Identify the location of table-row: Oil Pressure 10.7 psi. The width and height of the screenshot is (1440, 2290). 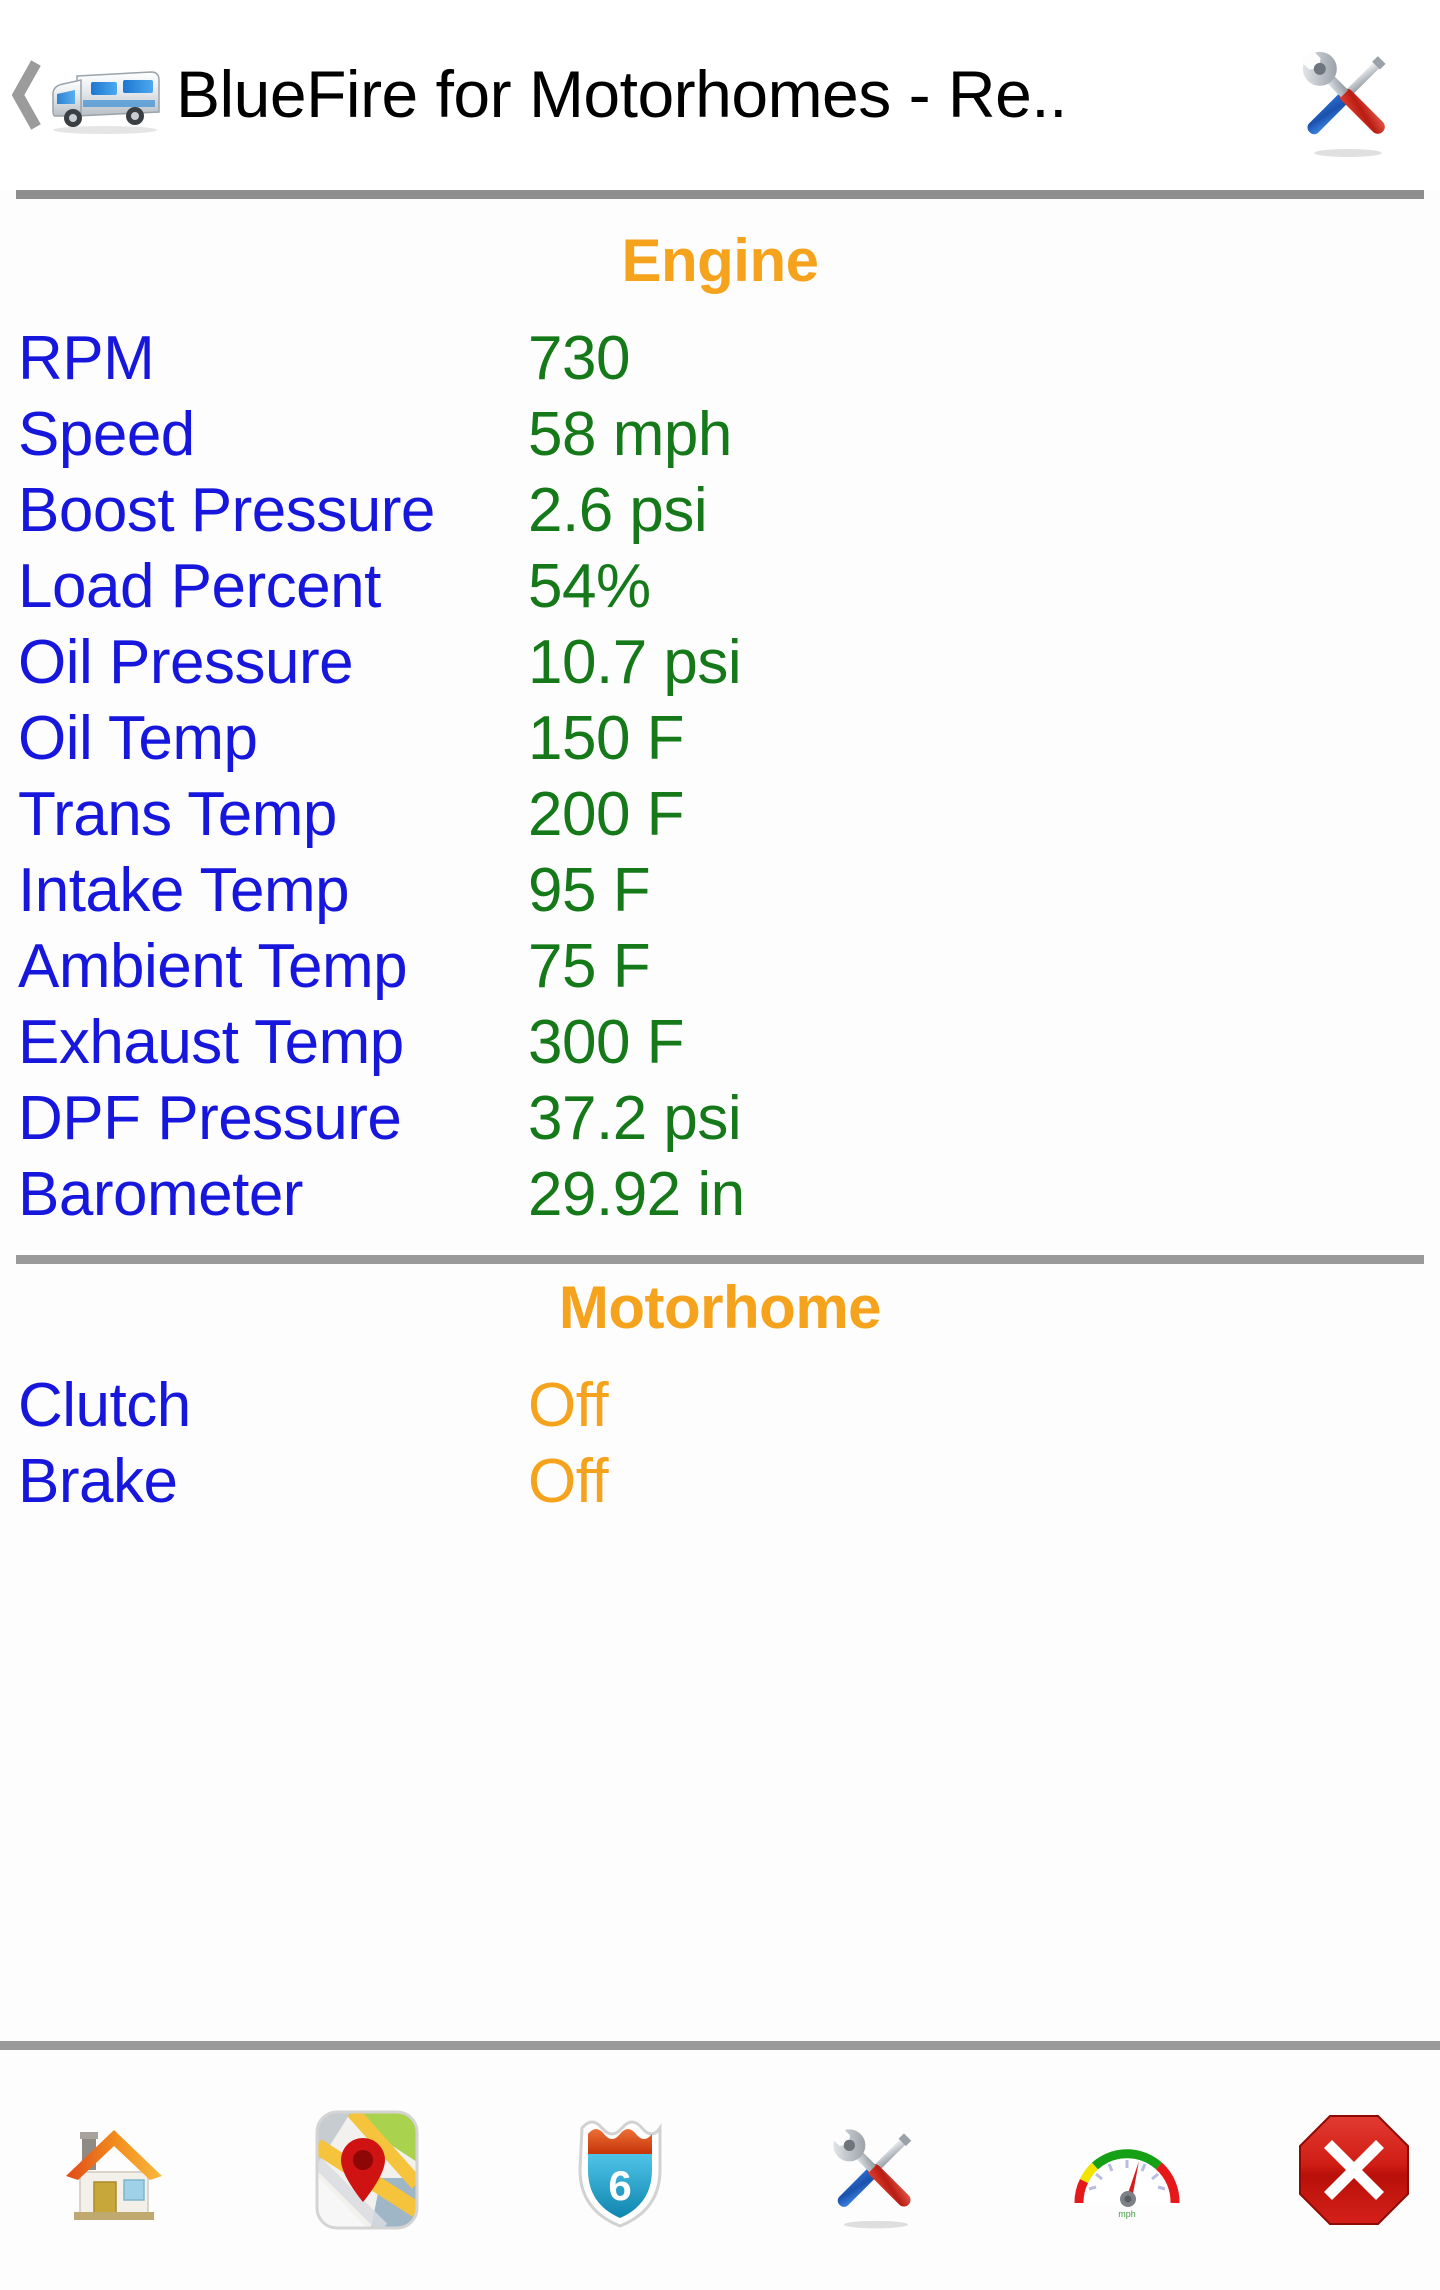
(720, 663).